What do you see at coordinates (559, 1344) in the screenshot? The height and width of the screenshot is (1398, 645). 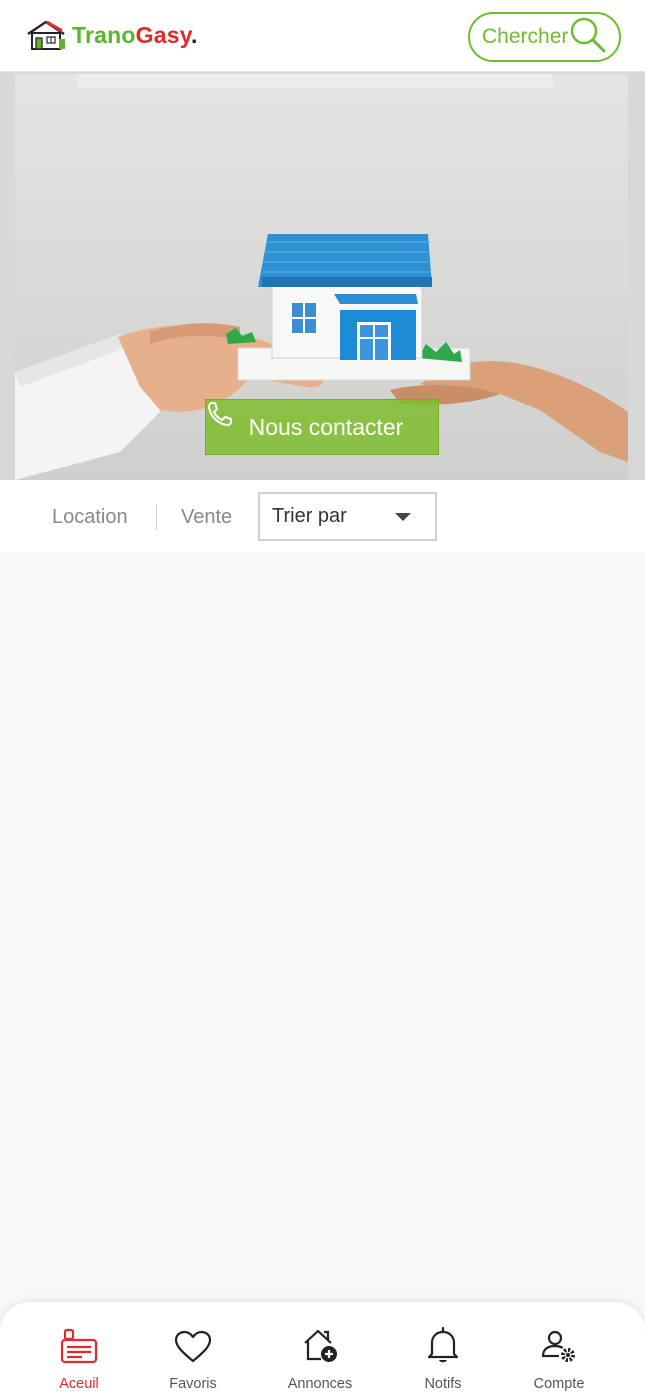 I see `user-settings-icon` at bounding box center [559, 1344].